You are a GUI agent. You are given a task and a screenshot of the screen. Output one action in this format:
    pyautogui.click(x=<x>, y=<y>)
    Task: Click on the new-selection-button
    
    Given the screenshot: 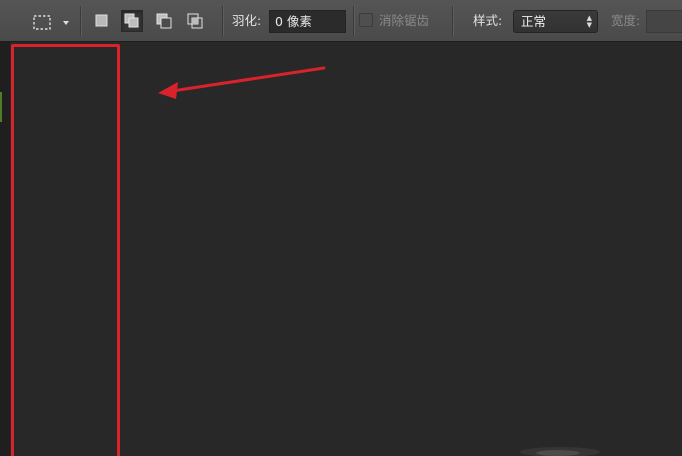 What is the action you would take?
    pyautogui.click(x=101, y=21)
    